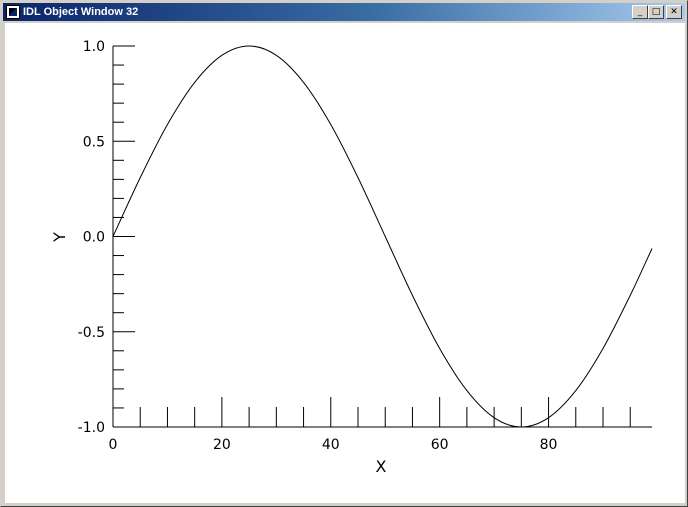 The width and height of the screenshot is (688, 507). What do you see at coordinates (91, 428) in the screenshot?
I see `y-tick-label: -1.0` at bounding box center [91, 428].